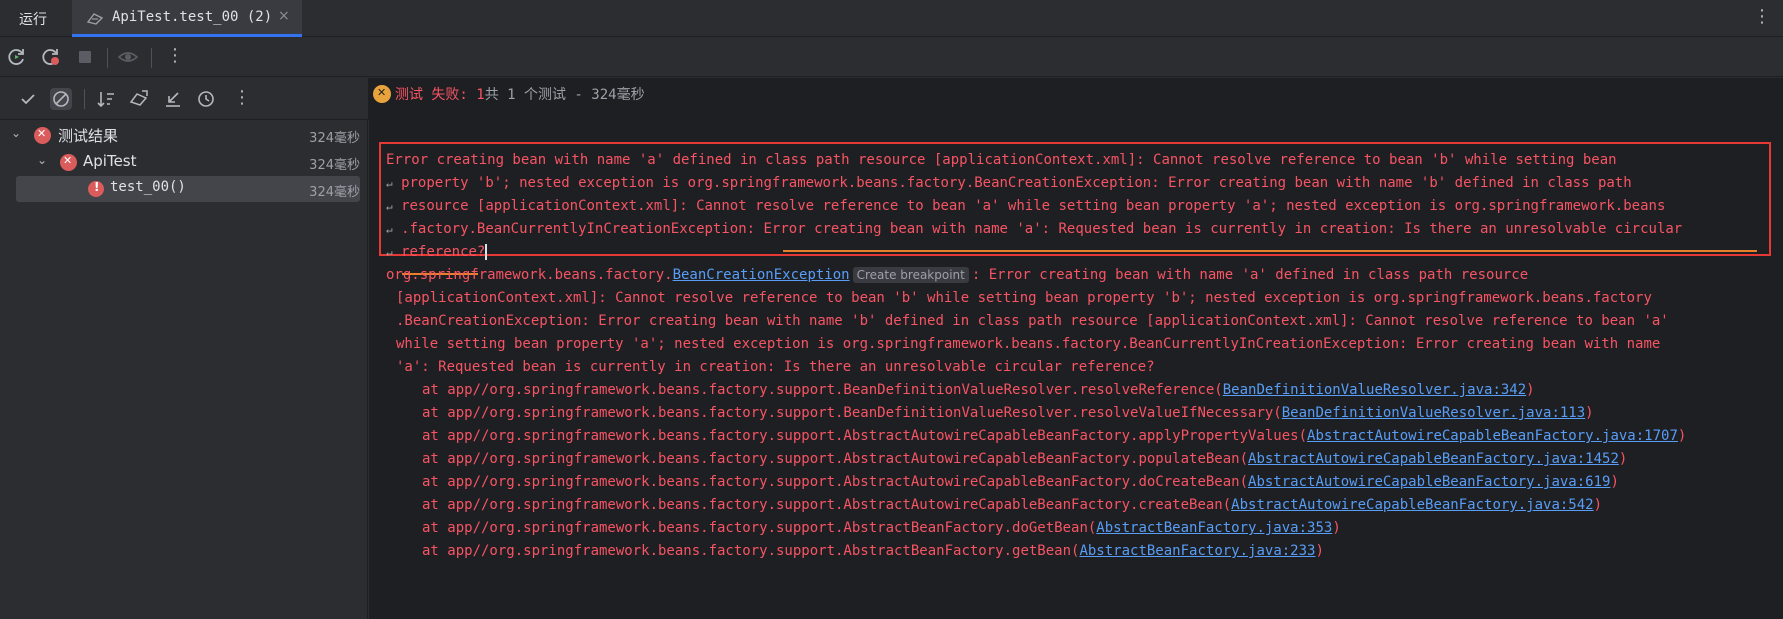 The image size is (1783, 619). What do you see at coordinates (188, 189) in the screenshot?
I see `tree-item-test-00: test_00() 324毫秒` at bounding box center [188, 189].